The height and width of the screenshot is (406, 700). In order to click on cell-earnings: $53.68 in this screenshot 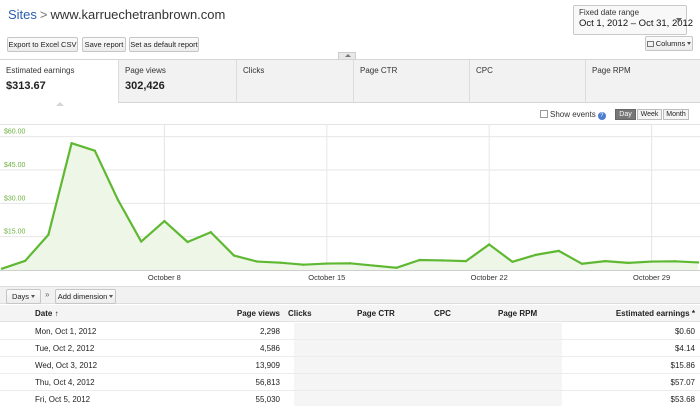, I will do `click(682, 399)`.